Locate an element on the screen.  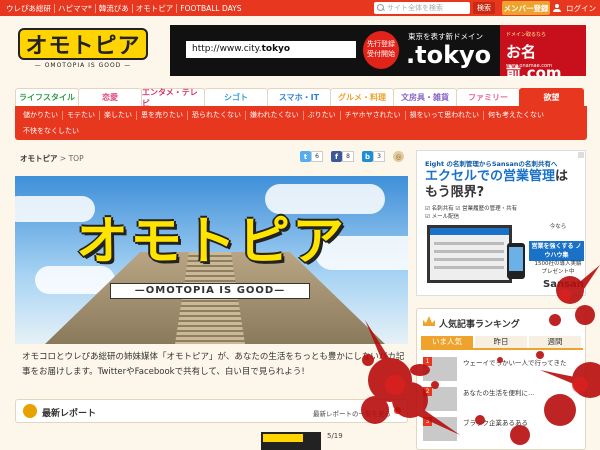
ad-phone-image is located at coordinates (516, 261).